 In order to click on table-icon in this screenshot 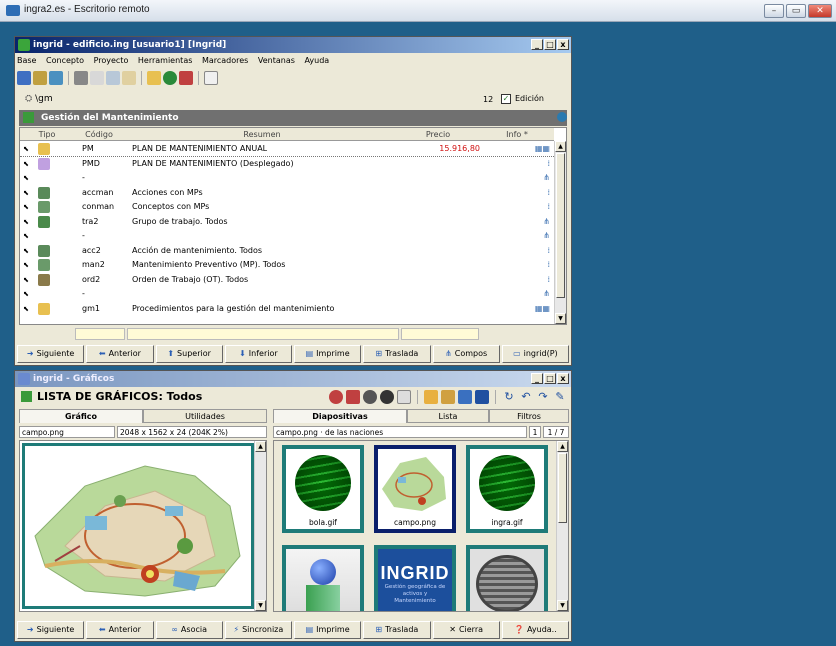, I will do `click(56, 78)`.